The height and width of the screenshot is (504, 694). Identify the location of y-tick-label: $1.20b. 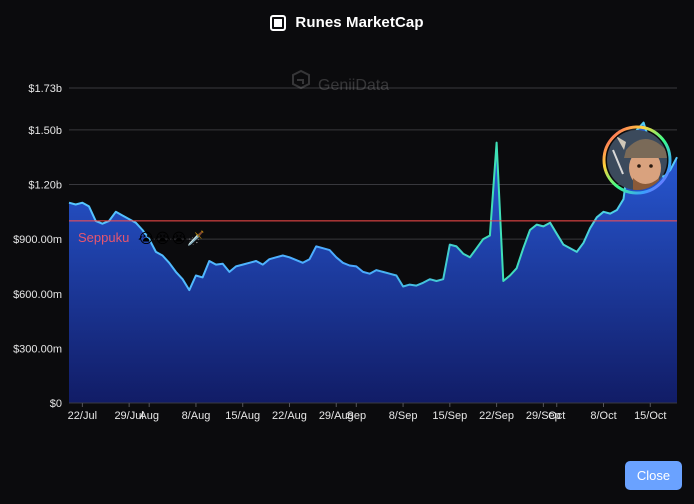
(45, 186).